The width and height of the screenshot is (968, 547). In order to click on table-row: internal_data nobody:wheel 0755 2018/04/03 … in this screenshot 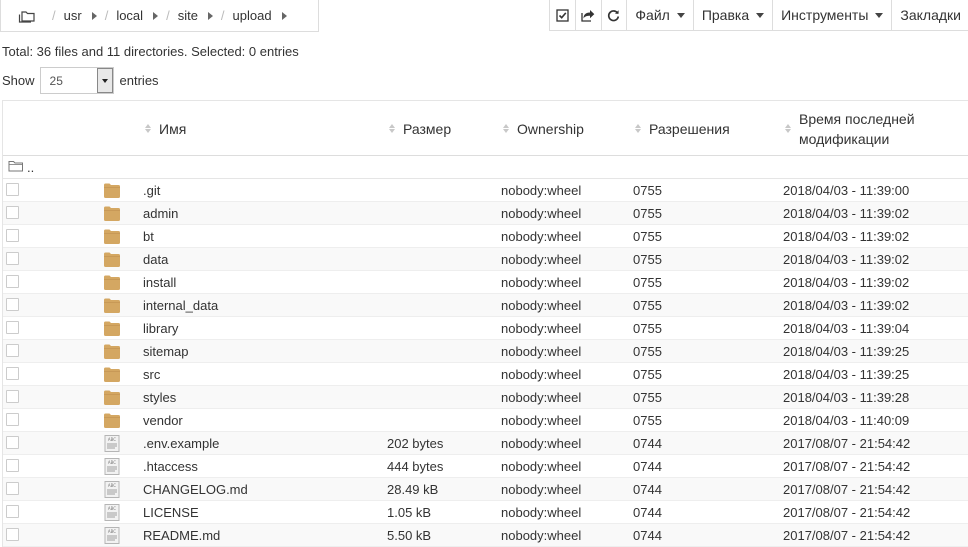, I will do `click(485, 305)`.